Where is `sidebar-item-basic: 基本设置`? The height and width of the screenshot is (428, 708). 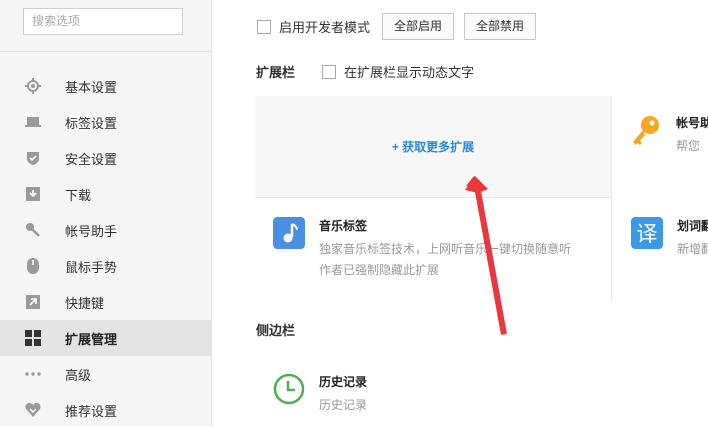 sidebar-item-basic: 基本设置 is located at coordinates (105, 86).